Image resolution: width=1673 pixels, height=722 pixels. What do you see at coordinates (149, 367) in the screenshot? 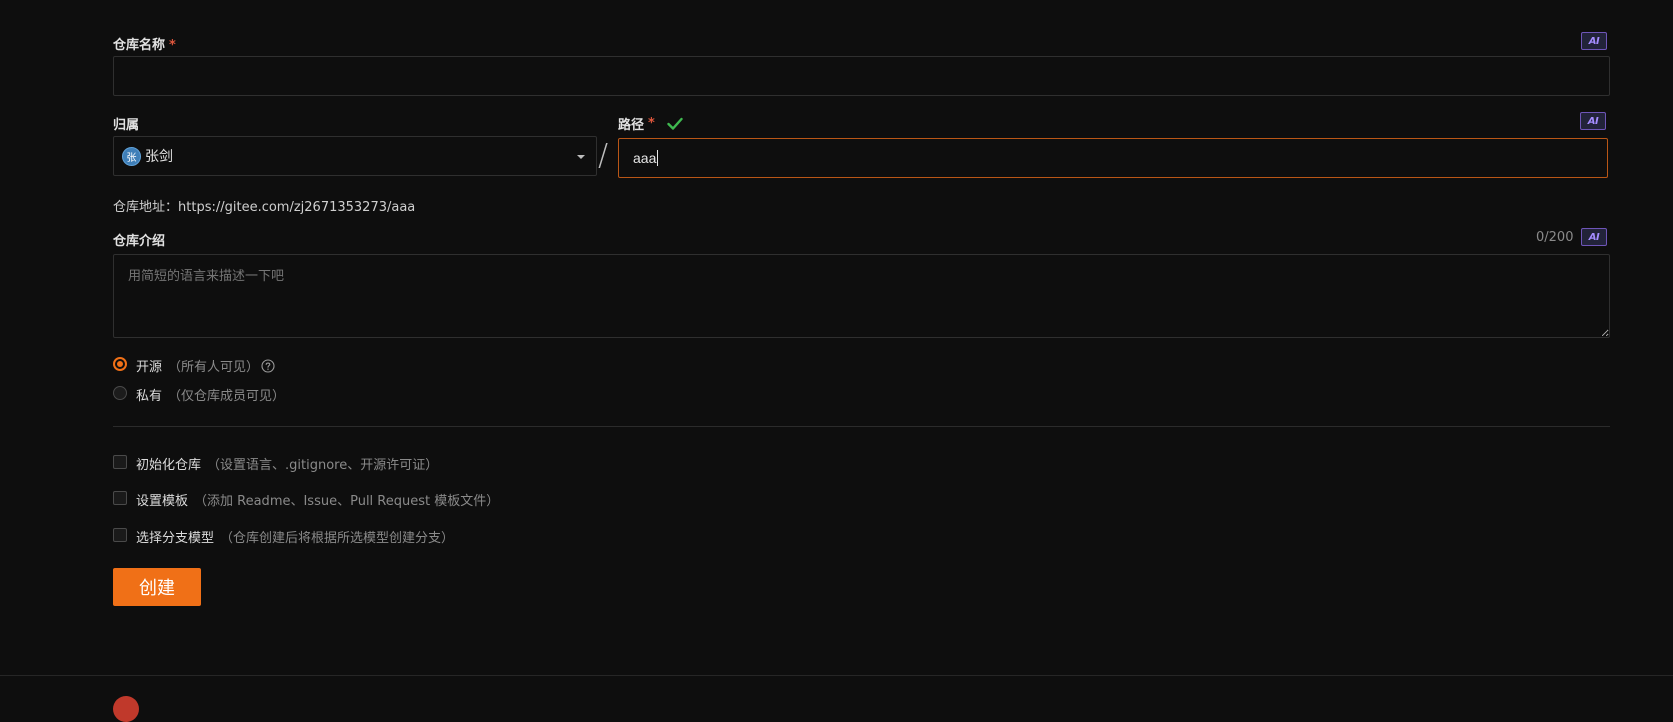
I see `public-label-text: 开源` at bounding box center [149, 367].